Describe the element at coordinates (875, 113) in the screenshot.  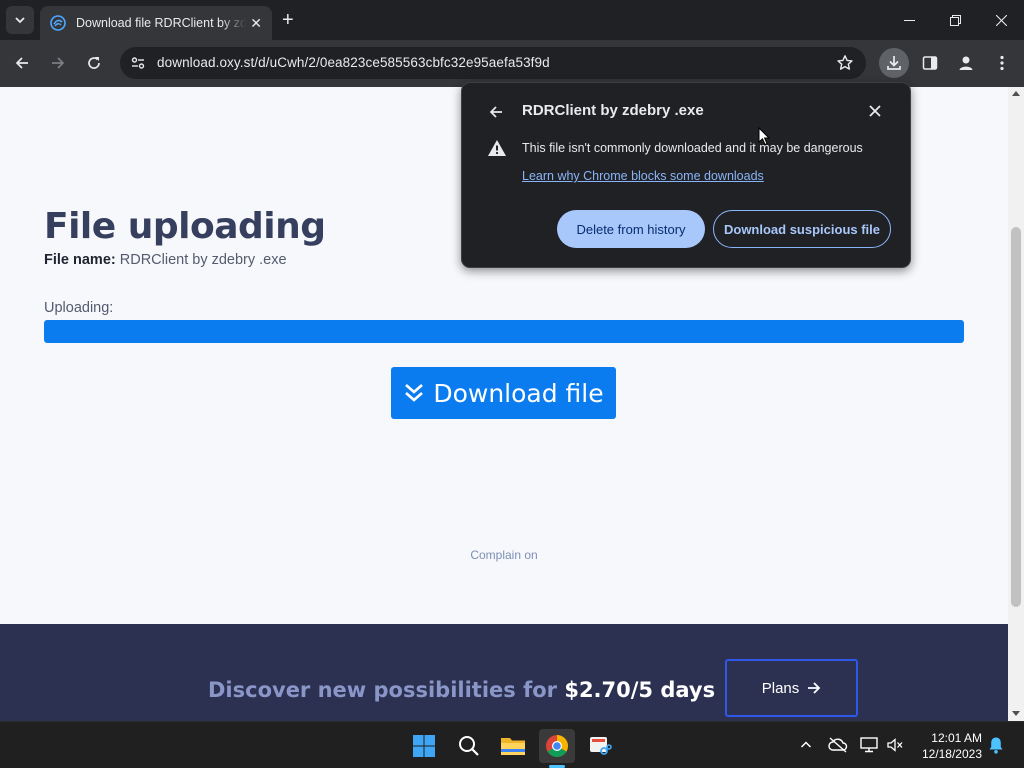
I see `bubble-close-icon` at that location.